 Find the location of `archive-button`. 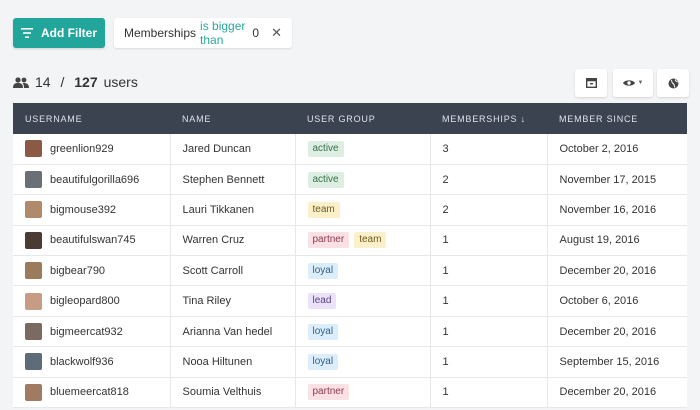

archive-button is located at coordinates (591, 83).